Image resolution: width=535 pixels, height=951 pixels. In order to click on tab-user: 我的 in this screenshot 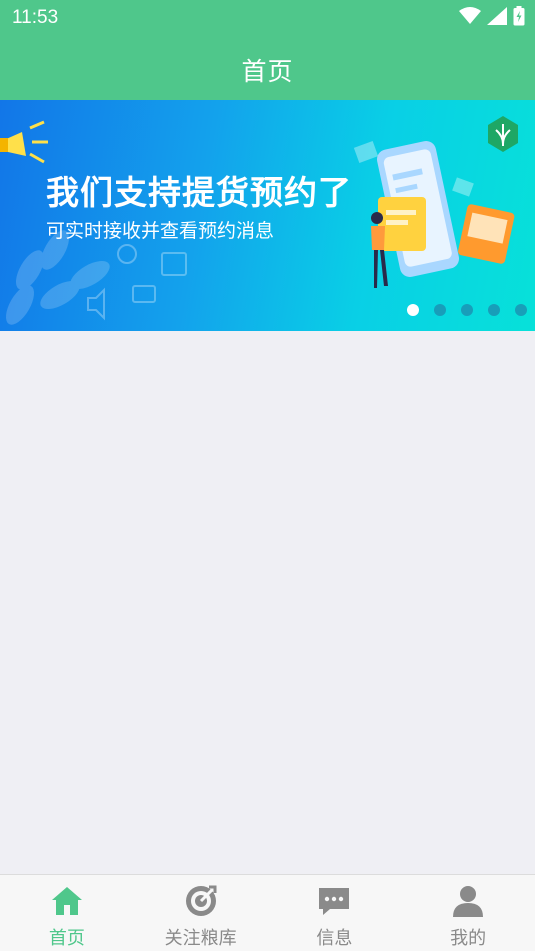, I will do `click(468, 913)`.